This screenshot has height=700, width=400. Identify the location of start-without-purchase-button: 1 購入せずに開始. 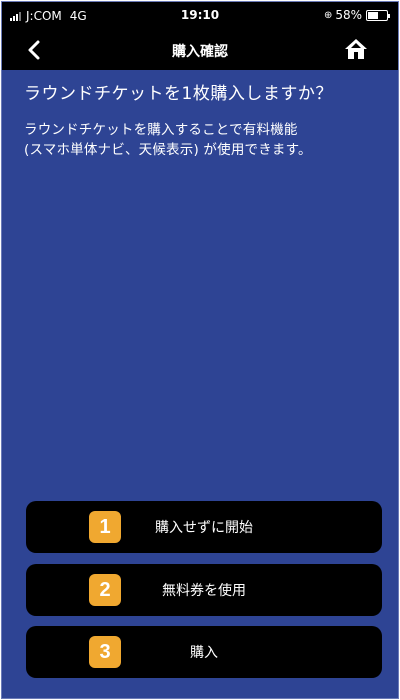
(204, 527).